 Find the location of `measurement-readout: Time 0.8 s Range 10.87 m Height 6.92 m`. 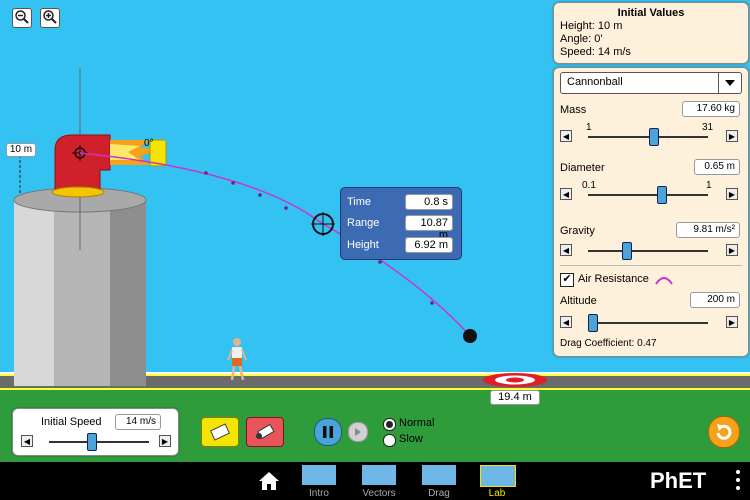

measurement-readout: Time 0.8 s Range 10.87 m Height 6.92 m is located at coordinates (401, 223).